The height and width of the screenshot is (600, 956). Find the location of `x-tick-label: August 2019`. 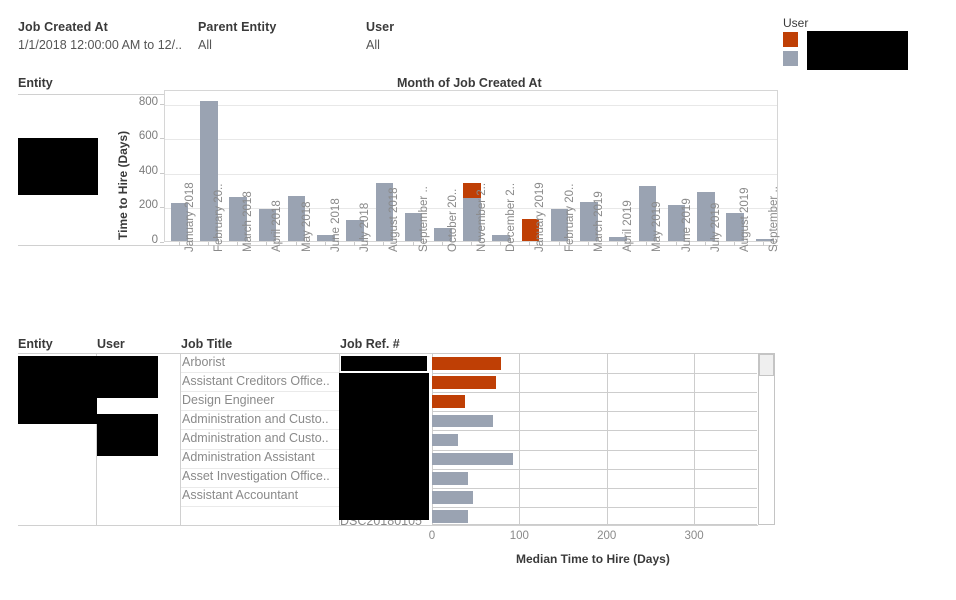

x-tick-label: August 2019 is located at coordinates (745, 219).